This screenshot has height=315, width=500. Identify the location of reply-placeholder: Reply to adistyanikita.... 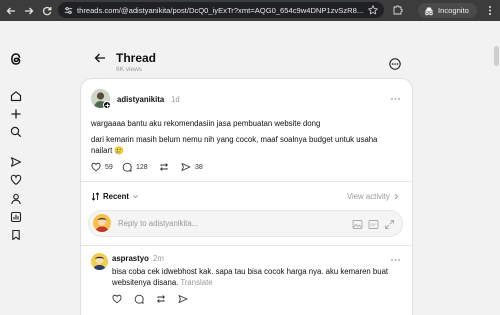
(158, 223).